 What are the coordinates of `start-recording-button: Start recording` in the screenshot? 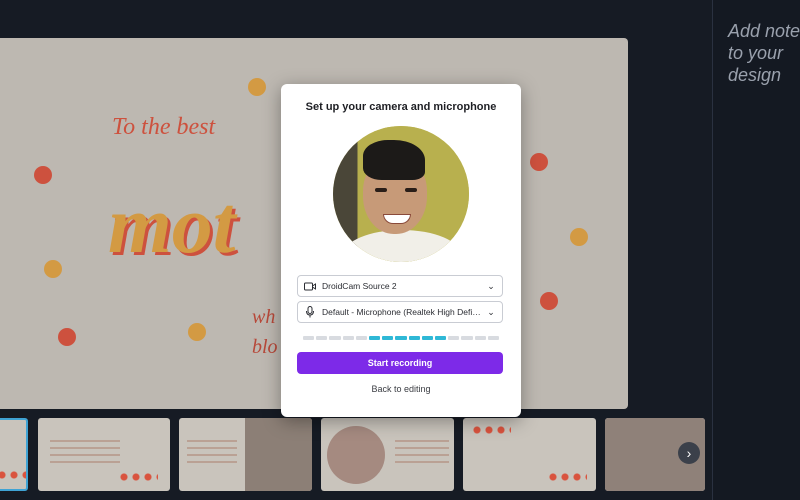 It's located at (400, 363).